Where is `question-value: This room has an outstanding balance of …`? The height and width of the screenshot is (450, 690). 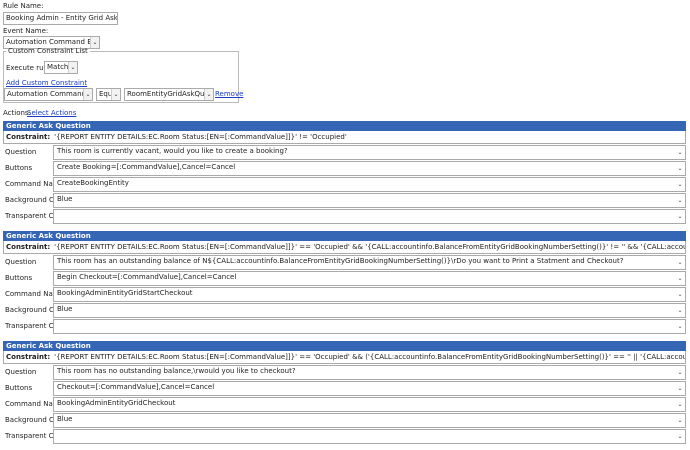
question-value: This room has an outstanding balance of … is located at coordinates (340, 261).